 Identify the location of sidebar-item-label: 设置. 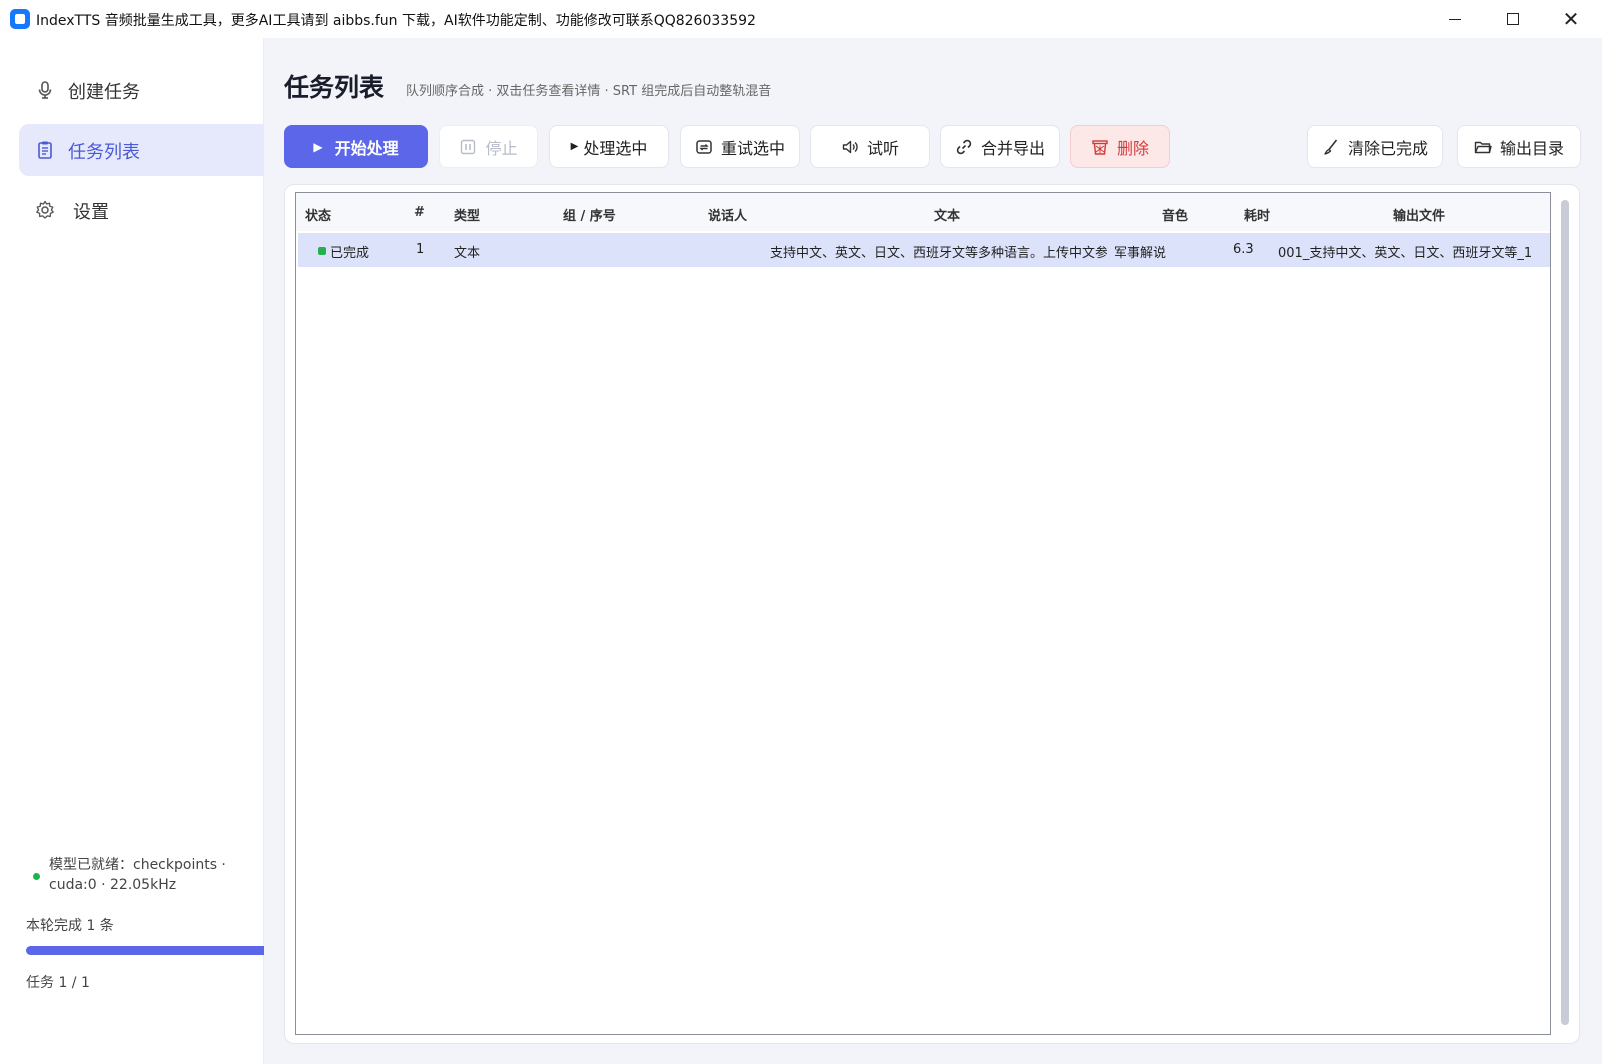
(91, 212).